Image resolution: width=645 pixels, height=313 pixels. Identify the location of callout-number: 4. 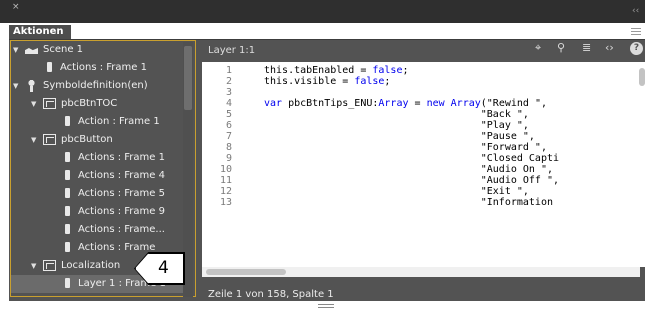
(163, 268).